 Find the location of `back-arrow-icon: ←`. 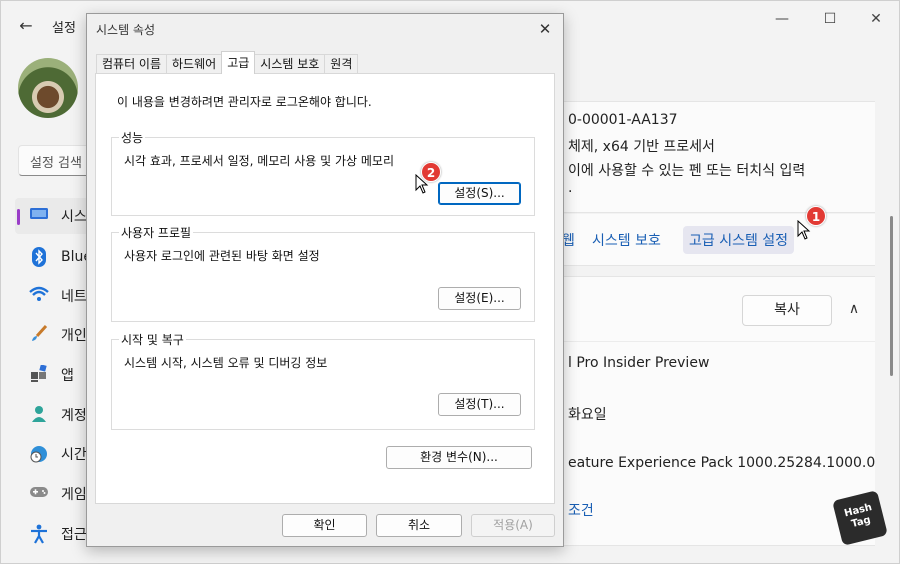

back-arrow-icon: ← is located at coordinates (26, 25).